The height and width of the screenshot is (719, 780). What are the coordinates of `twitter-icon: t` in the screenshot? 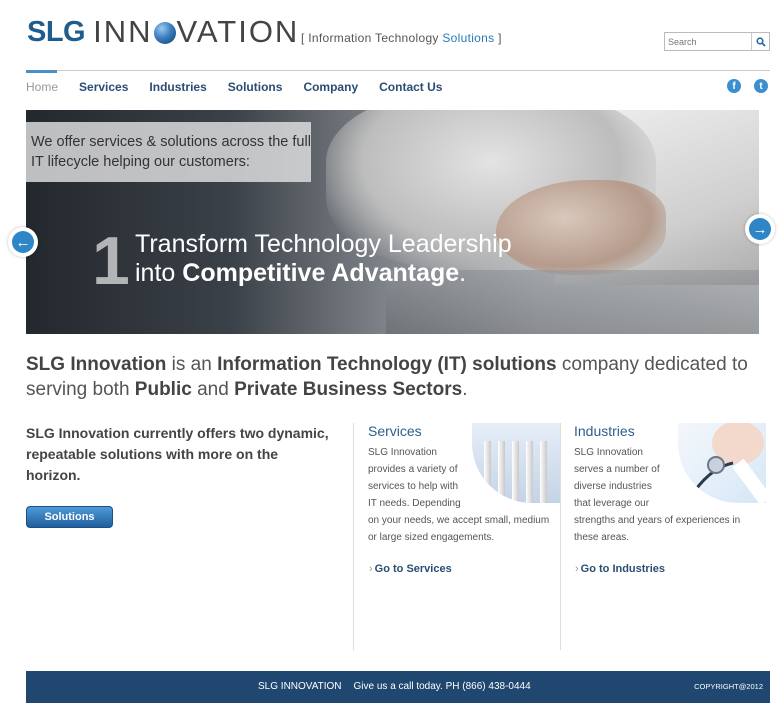 It's located at (761, 86).